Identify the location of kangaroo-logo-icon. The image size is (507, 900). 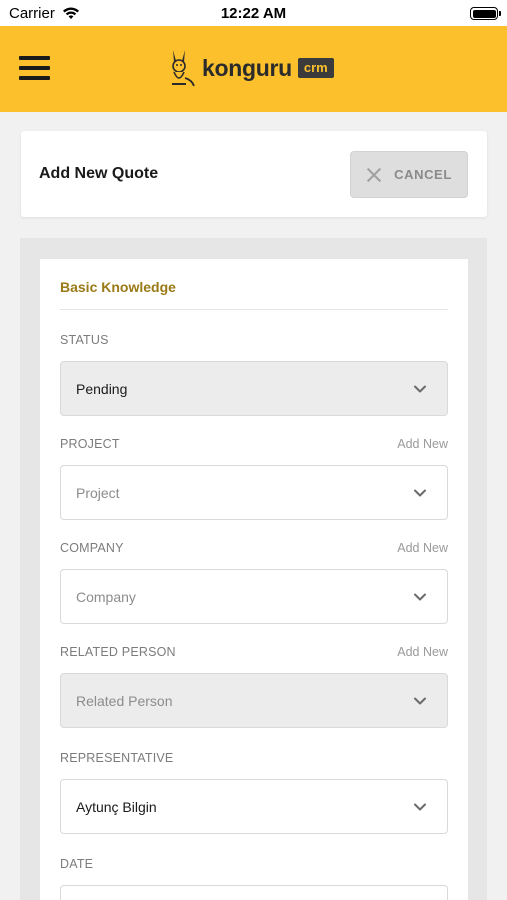
(183, 68).